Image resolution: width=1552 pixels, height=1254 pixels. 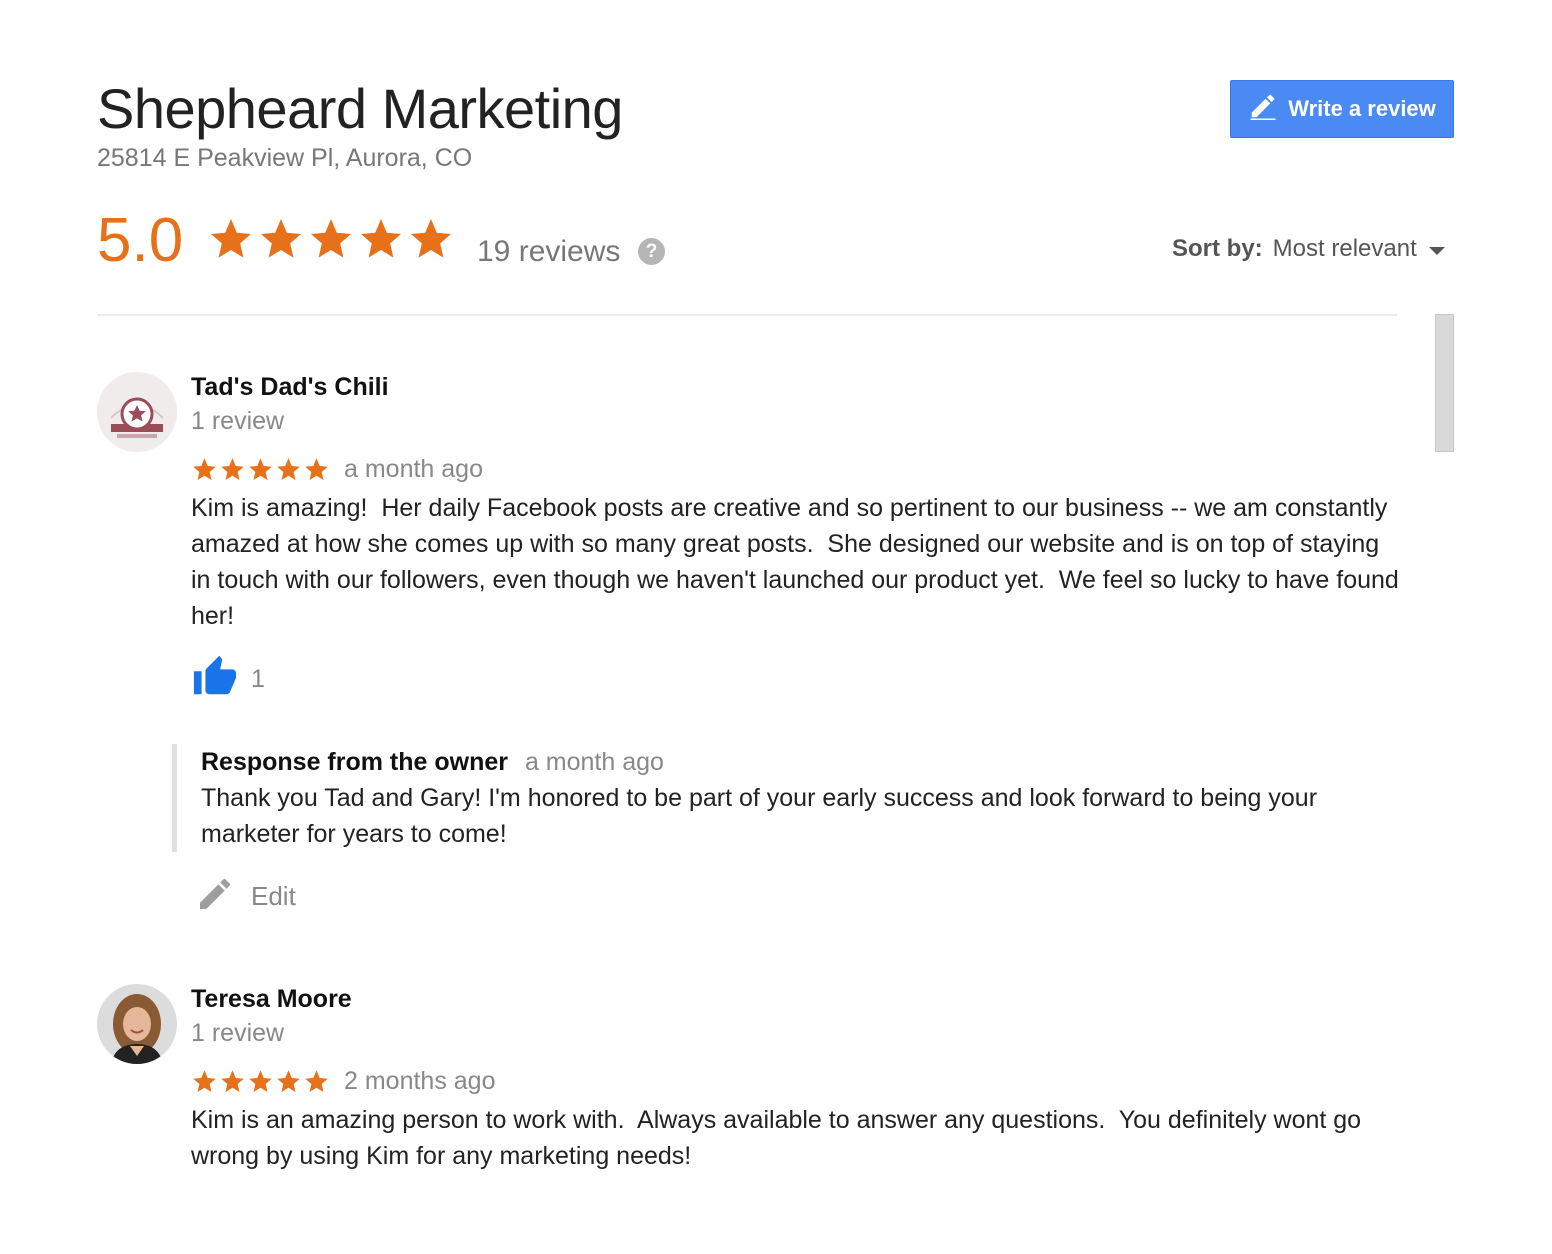 What do you see at coordinates (651, 251) in the screenshot?
I see `help-icon: ?` at bounding box center [651, 251].